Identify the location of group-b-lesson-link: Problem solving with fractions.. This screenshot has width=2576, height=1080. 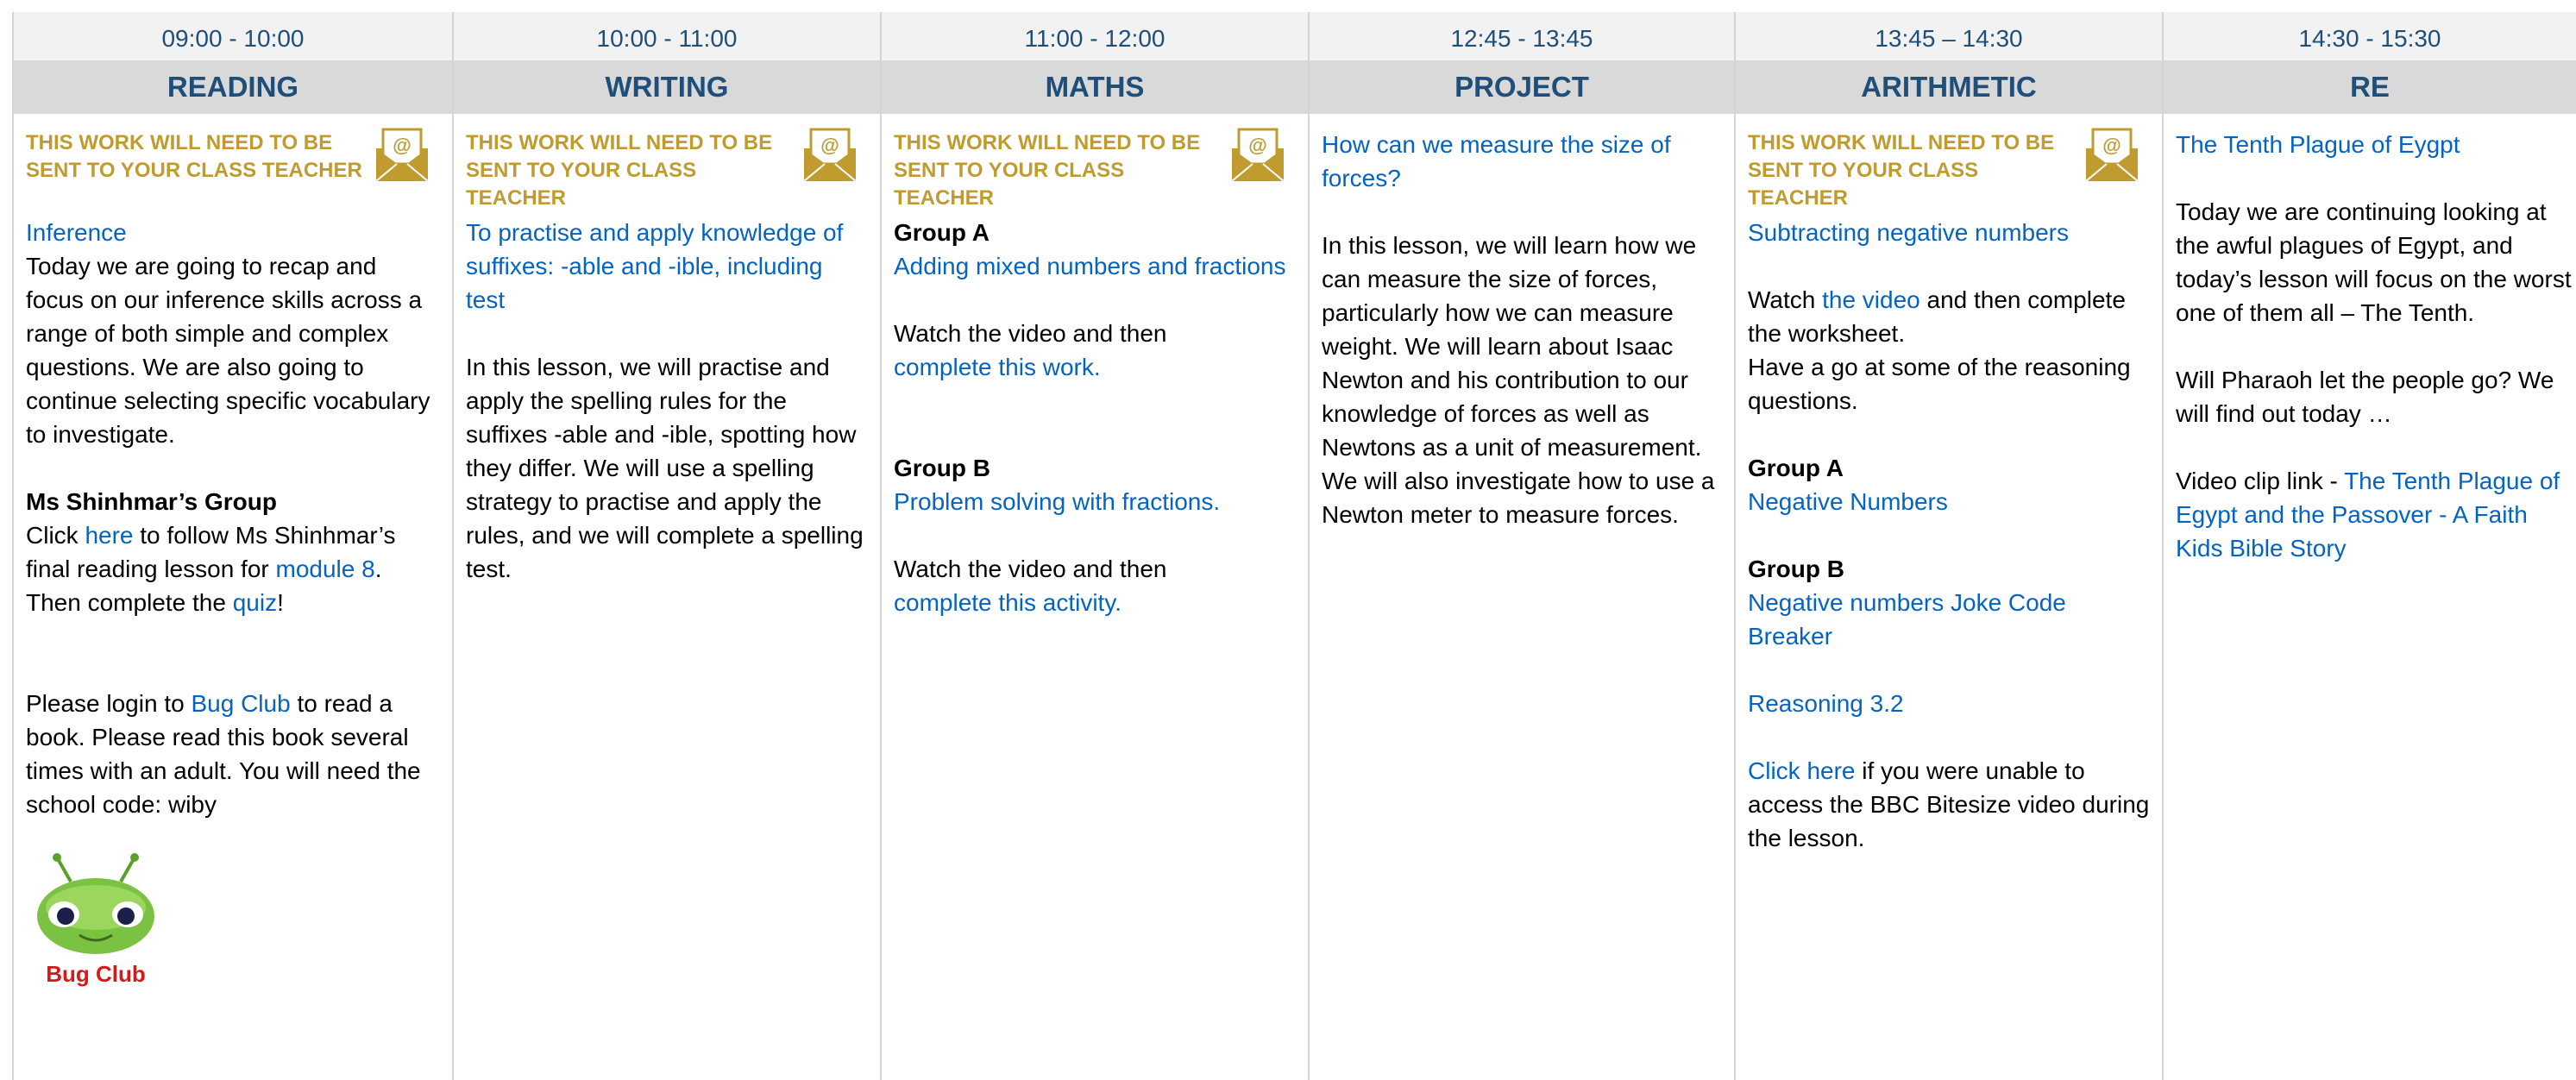
(1095, 501).